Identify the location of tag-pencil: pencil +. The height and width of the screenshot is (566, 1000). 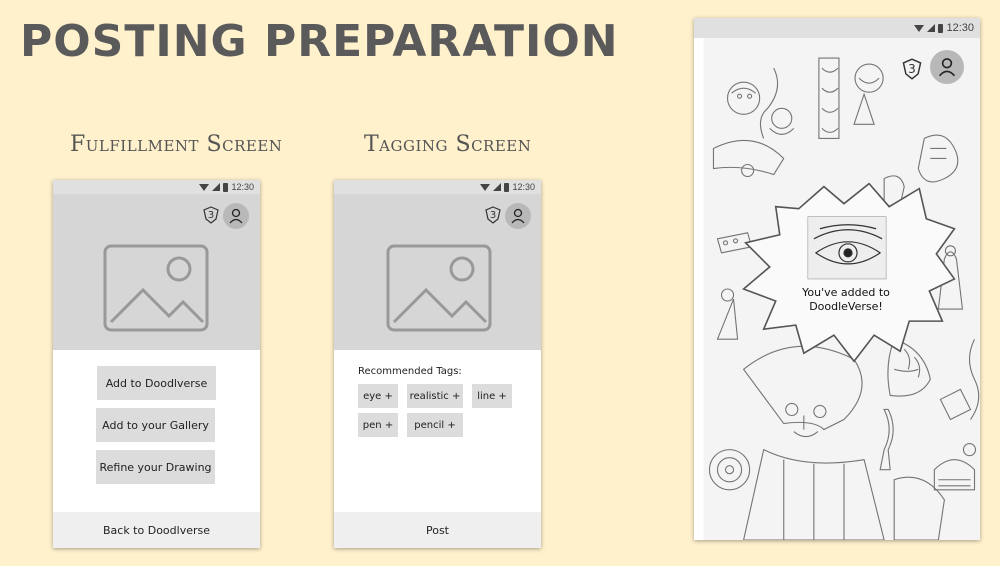
(435, 425).